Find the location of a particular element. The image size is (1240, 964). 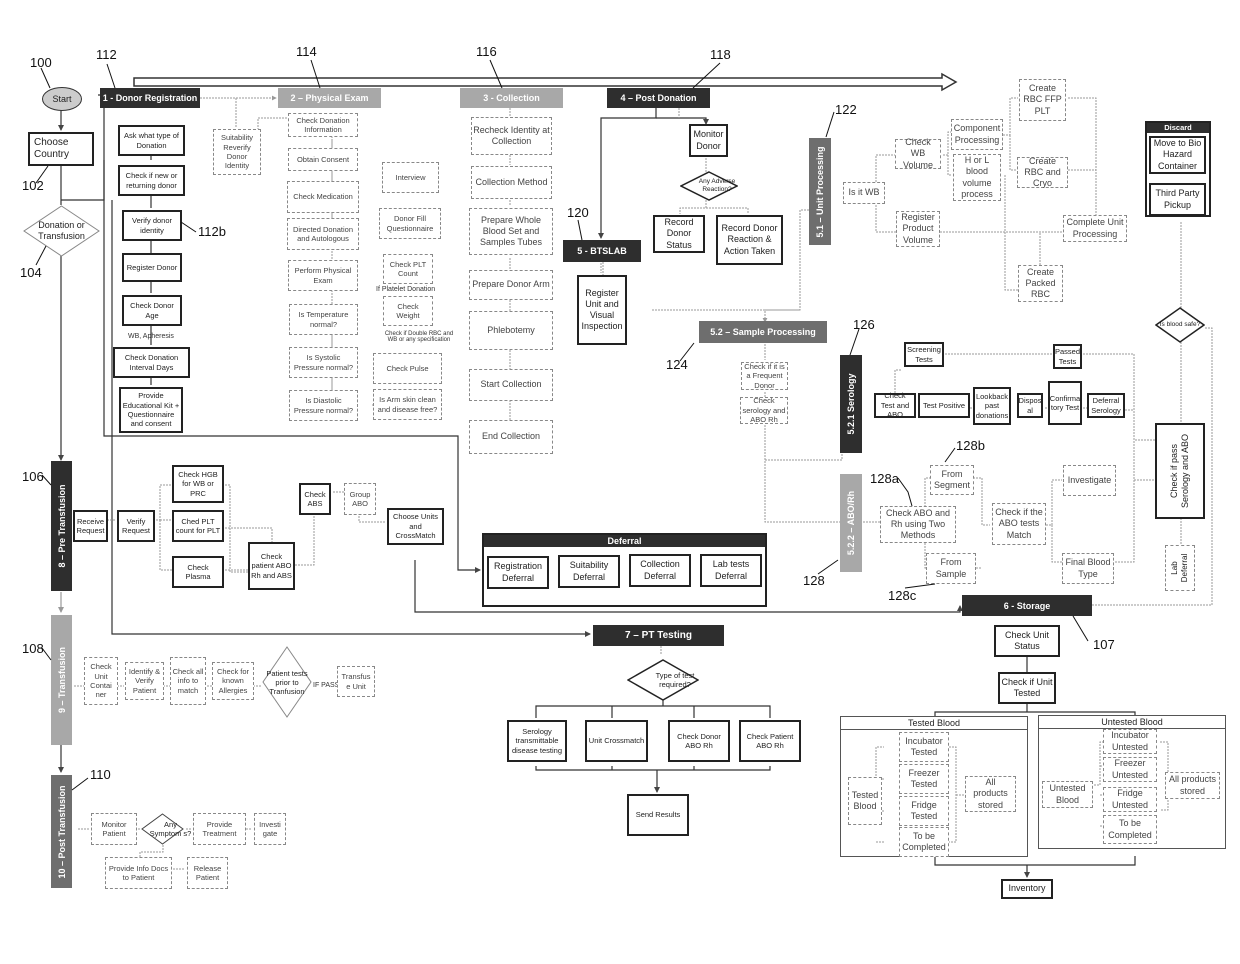

check-unit-container: Check Unit Contai ner is located at coordinates (101, 681).